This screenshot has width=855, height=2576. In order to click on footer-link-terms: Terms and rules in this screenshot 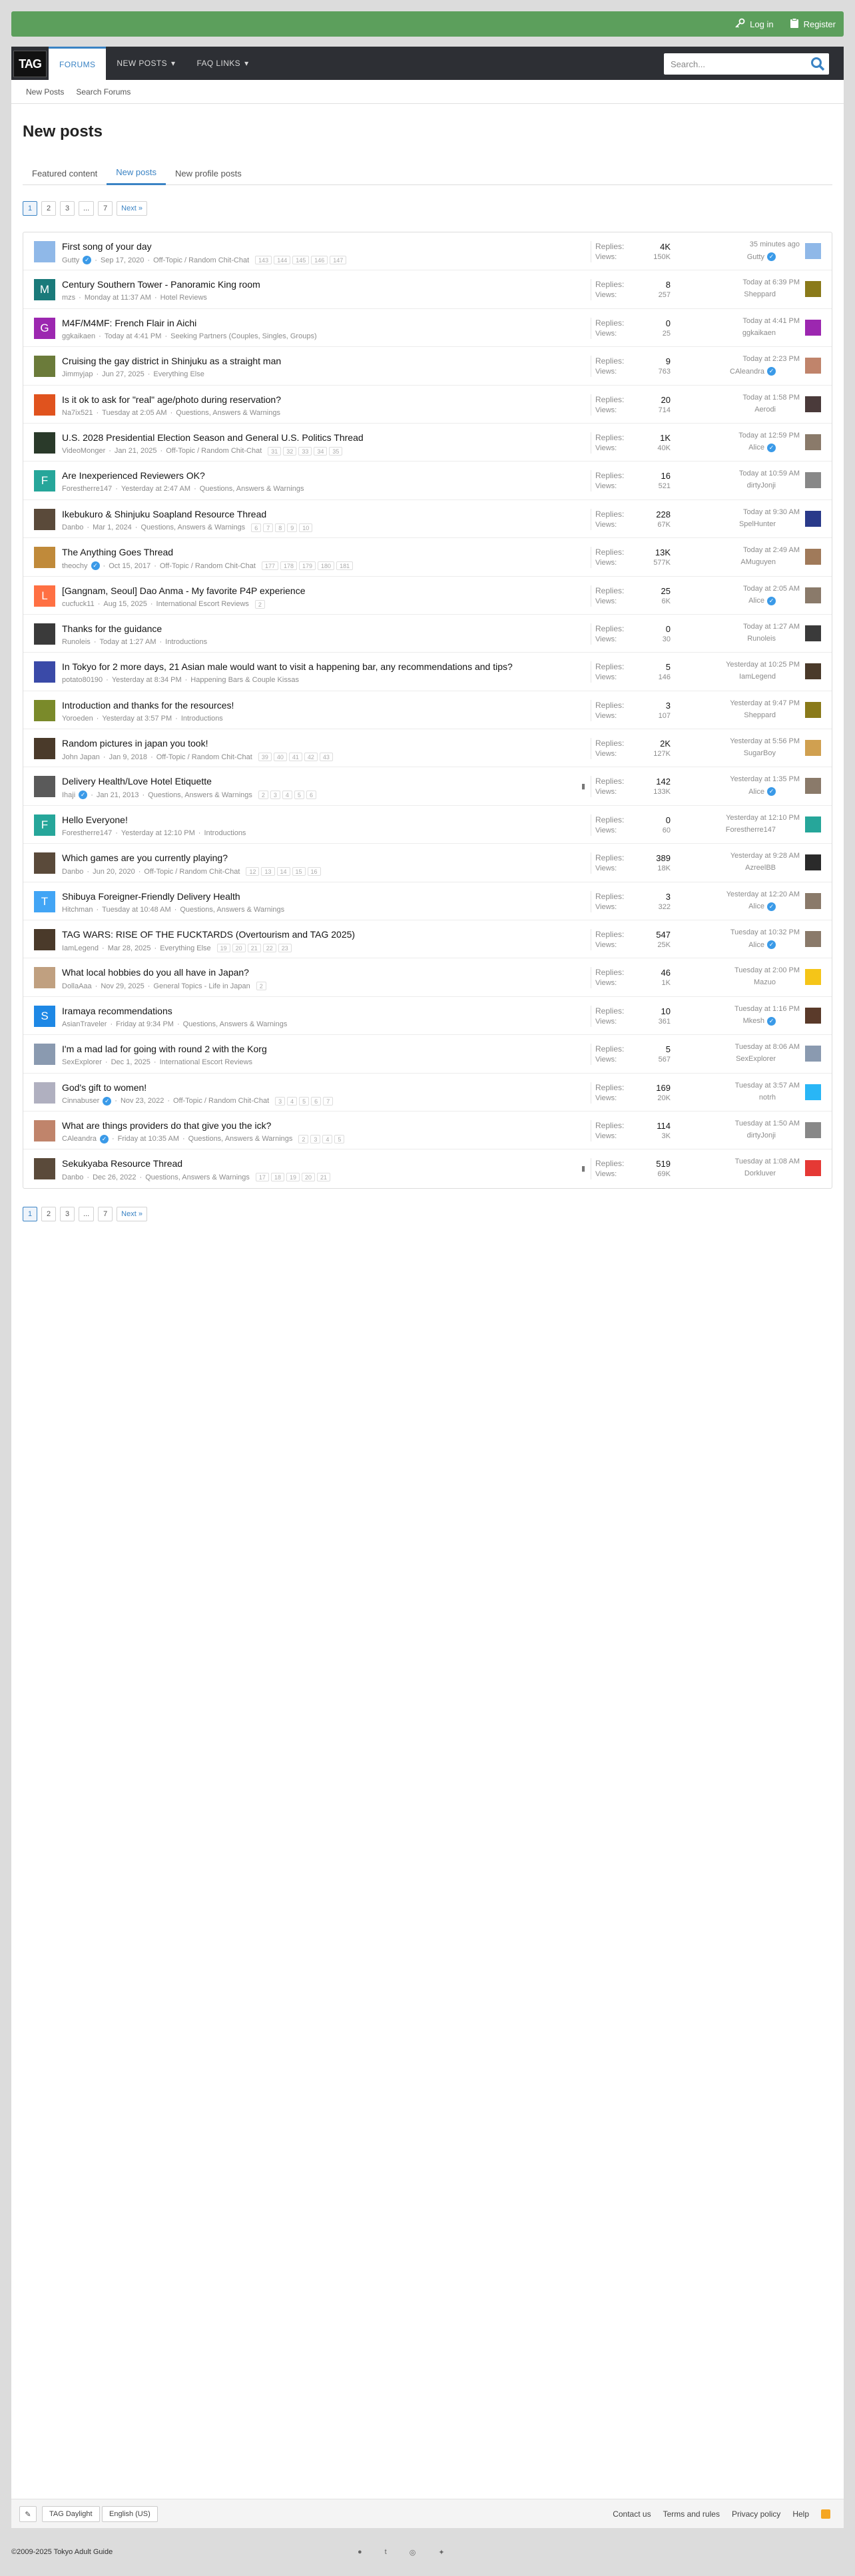, I will do `click(691, 2514)`.